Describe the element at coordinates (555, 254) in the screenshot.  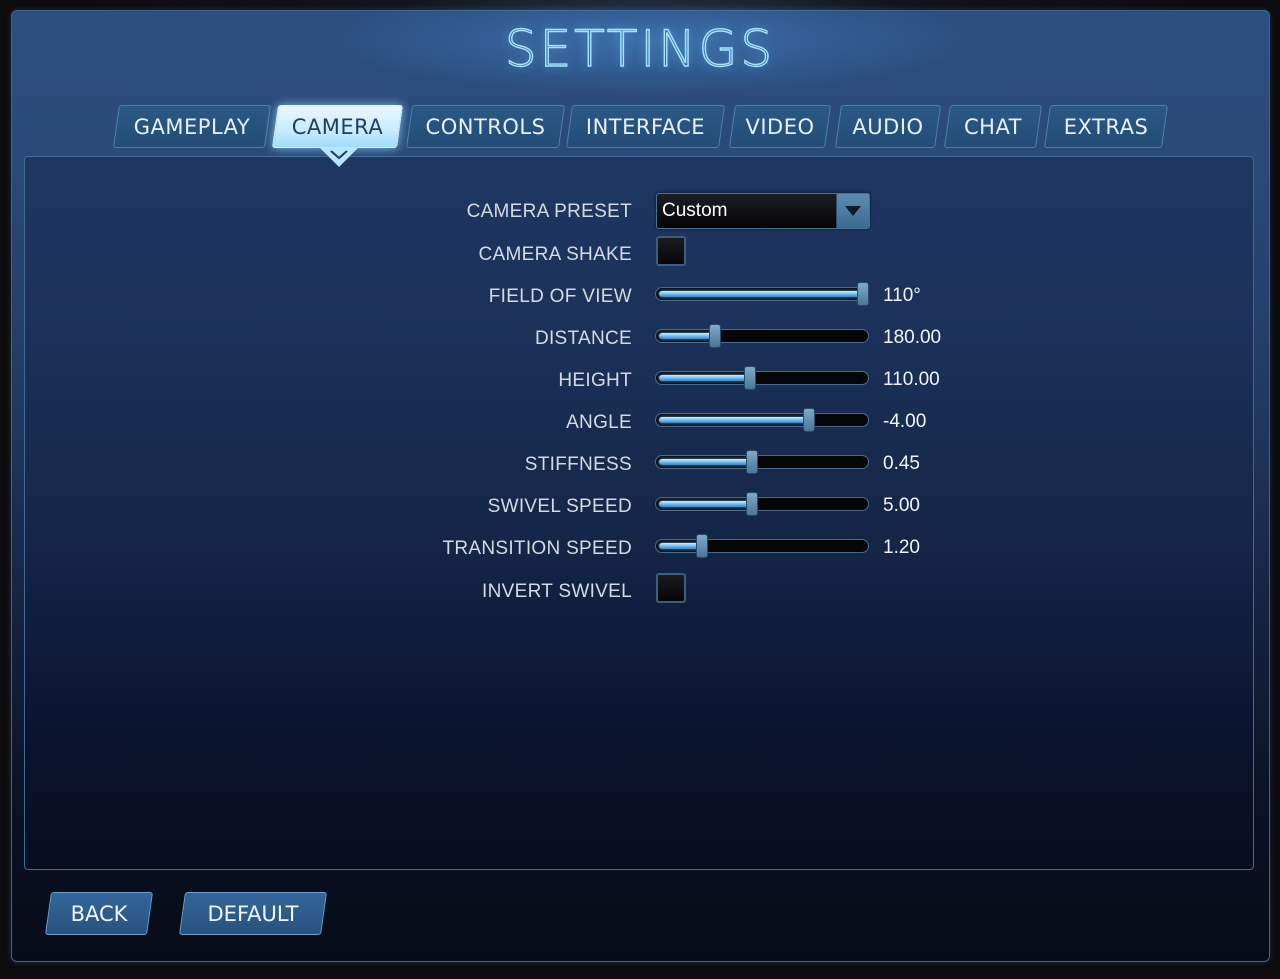
I see `setting-label: CAMERA SHAKE` at that location.